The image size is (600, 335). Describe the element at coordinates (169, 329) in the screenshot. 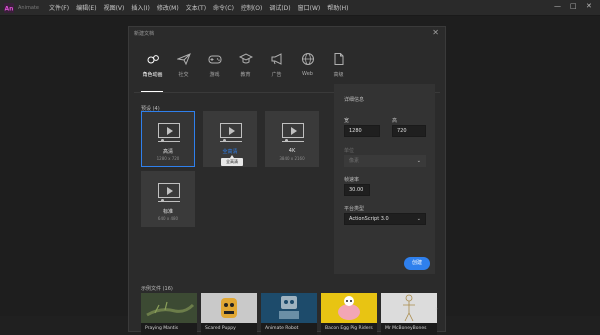

I see `sample-caption: Praying Mantis` at that location.